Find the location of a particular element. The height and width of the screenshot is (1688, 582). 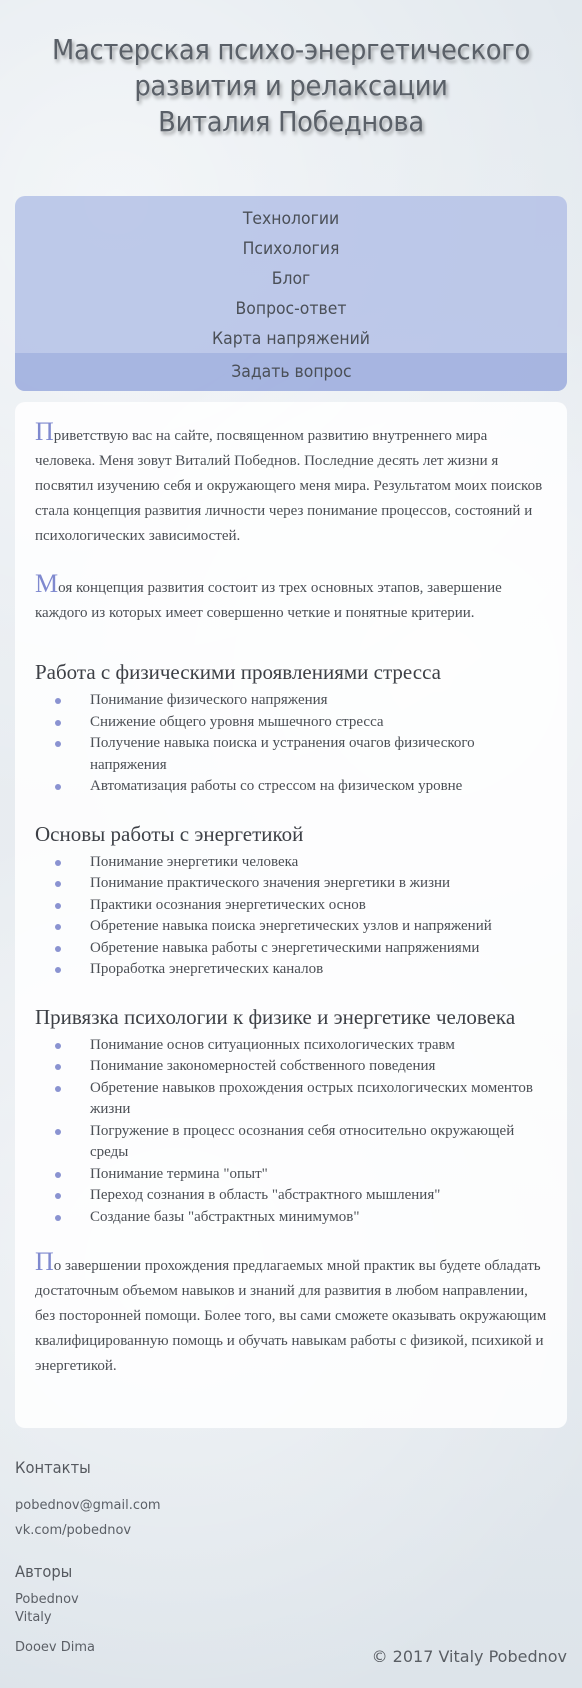

list-item: Создание базы "абстрактных минимумов" is located at coordinates (301, 1218).